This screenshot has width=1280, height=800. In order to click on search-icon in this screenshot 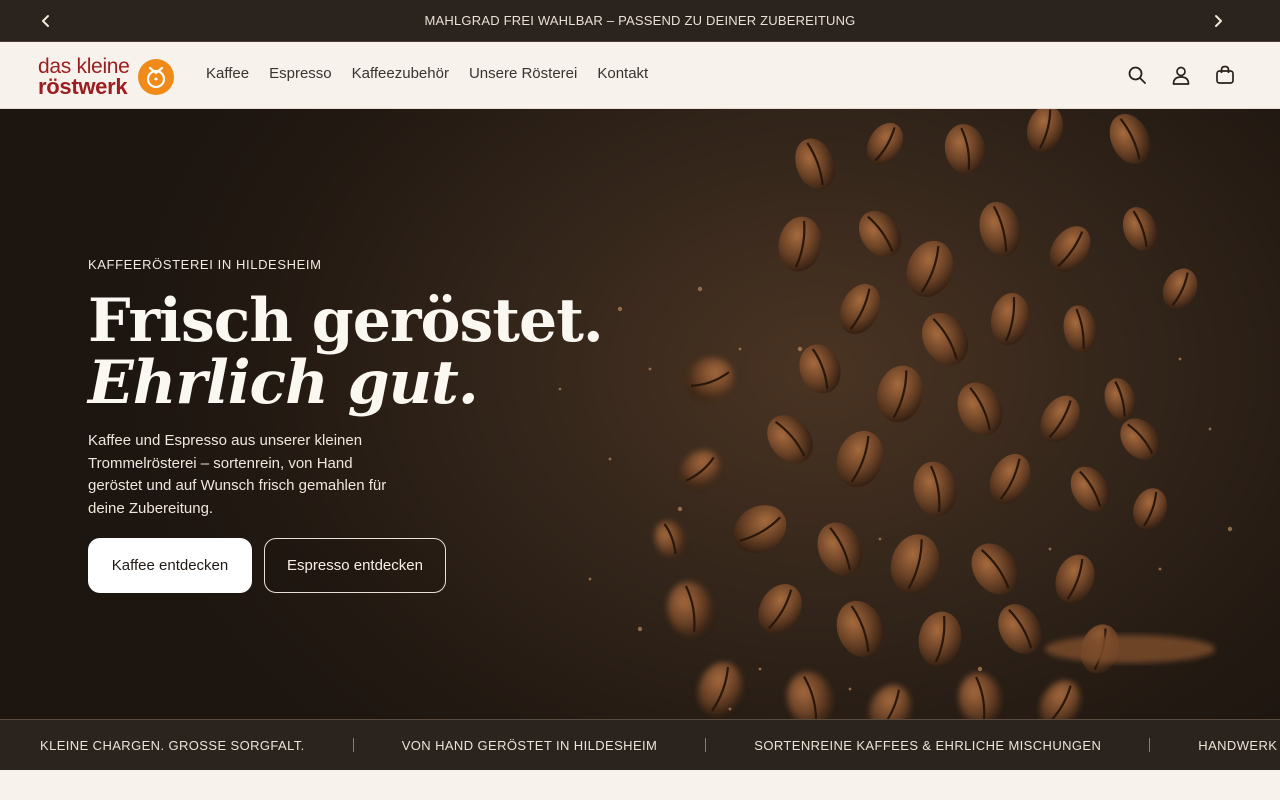, I will do `click(1137, 75)`.